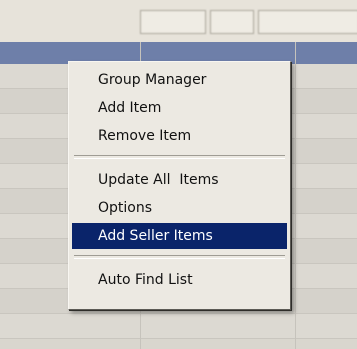 This screenshot has width=357, height=349. I want to click on background-toolbar, so click(178, 21).